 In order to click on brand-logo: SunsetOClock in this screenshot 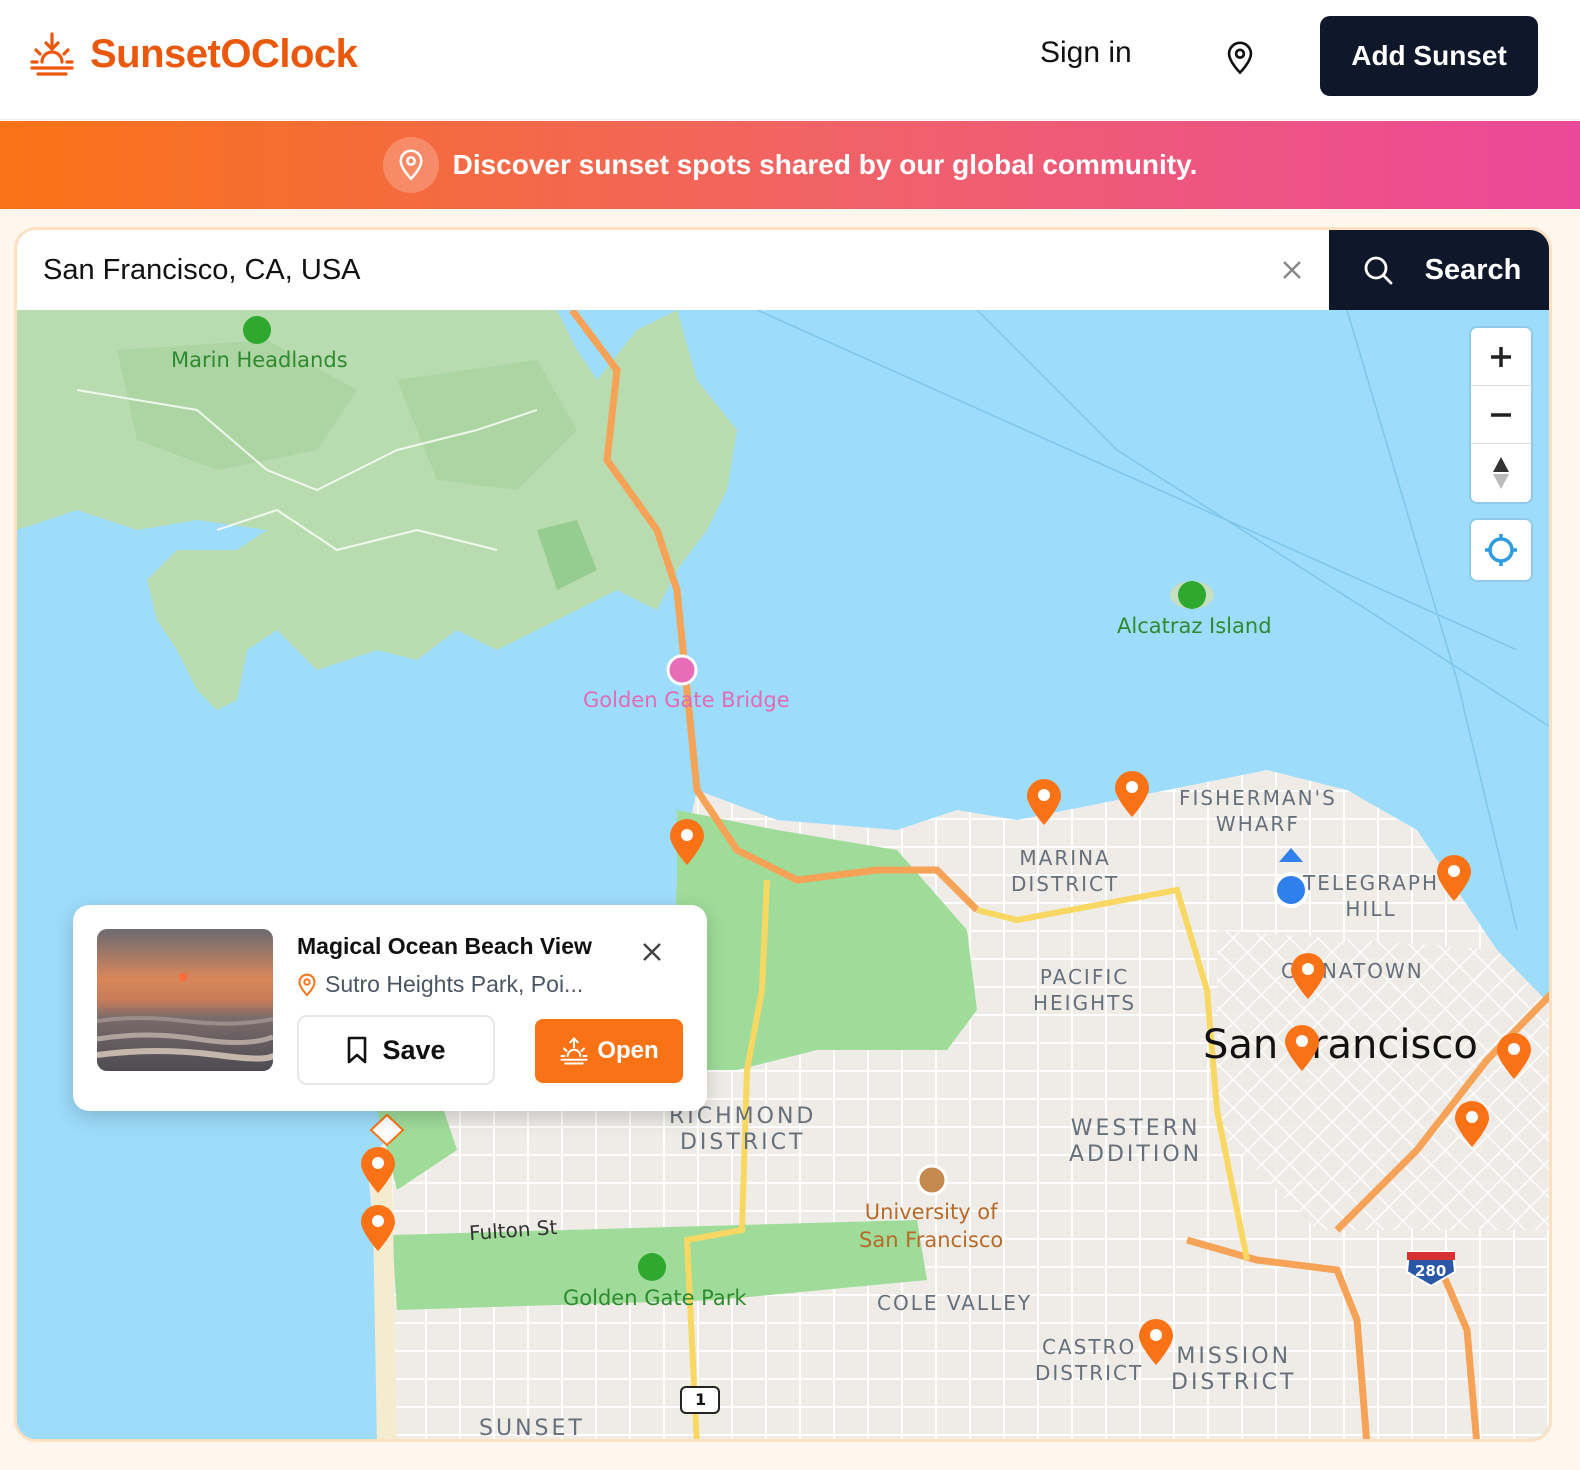, I will do `click(193, 54)`.